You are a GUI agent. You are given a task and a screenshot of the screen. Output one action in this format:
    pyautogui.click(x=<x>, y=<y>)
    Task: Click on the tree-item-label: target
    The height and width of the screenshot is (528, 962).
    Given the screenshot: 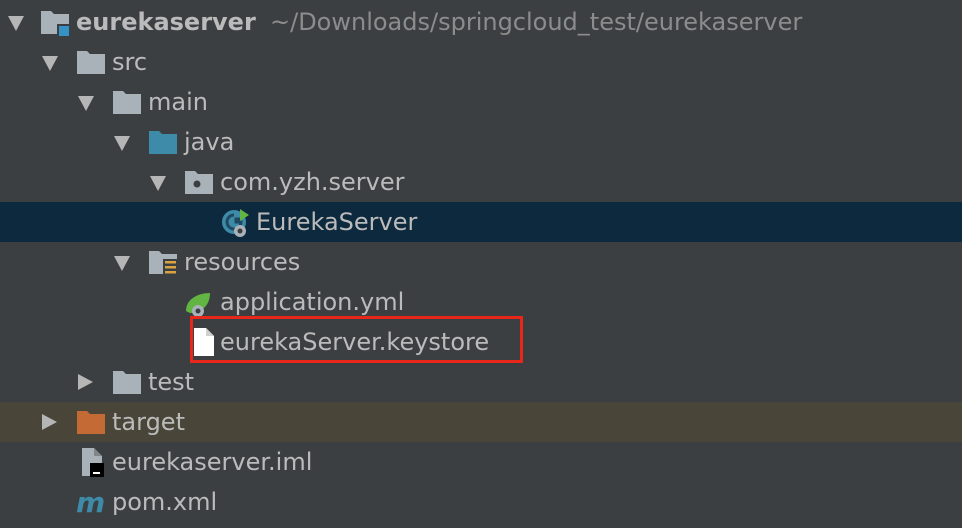 What is the action you would take?
    pyautogui.click(x=148, y=422)
    